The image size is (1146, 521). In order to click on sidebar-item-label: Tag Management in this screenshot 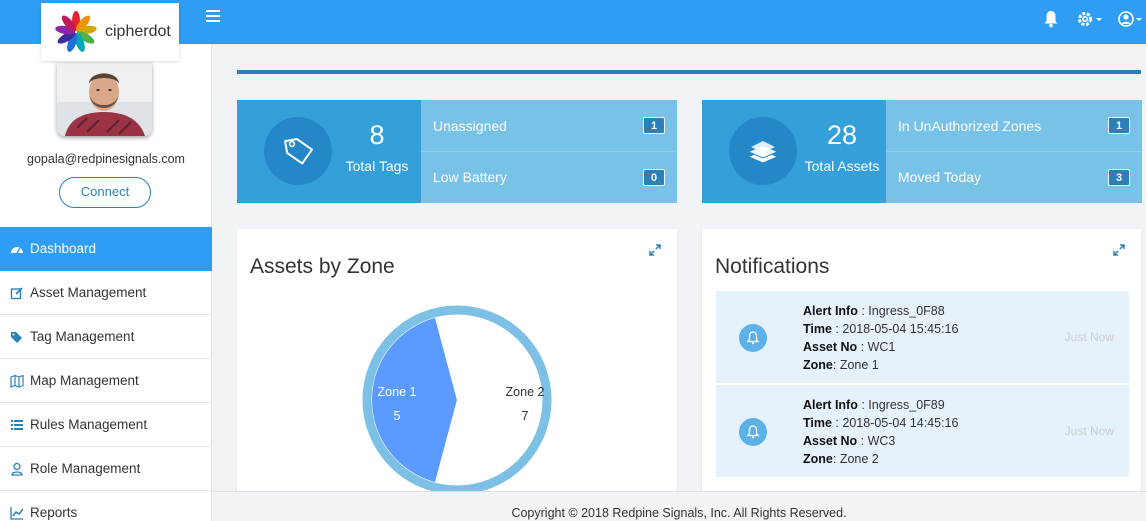, I will do `click(82, 336)`.